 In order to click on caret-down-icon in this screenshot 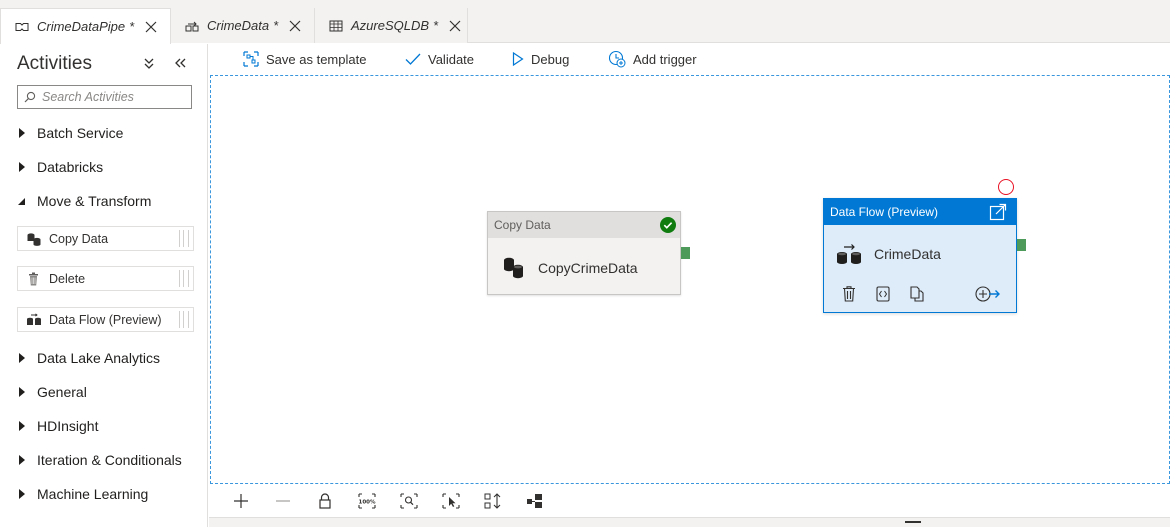, I will do `click(22, 201)`.